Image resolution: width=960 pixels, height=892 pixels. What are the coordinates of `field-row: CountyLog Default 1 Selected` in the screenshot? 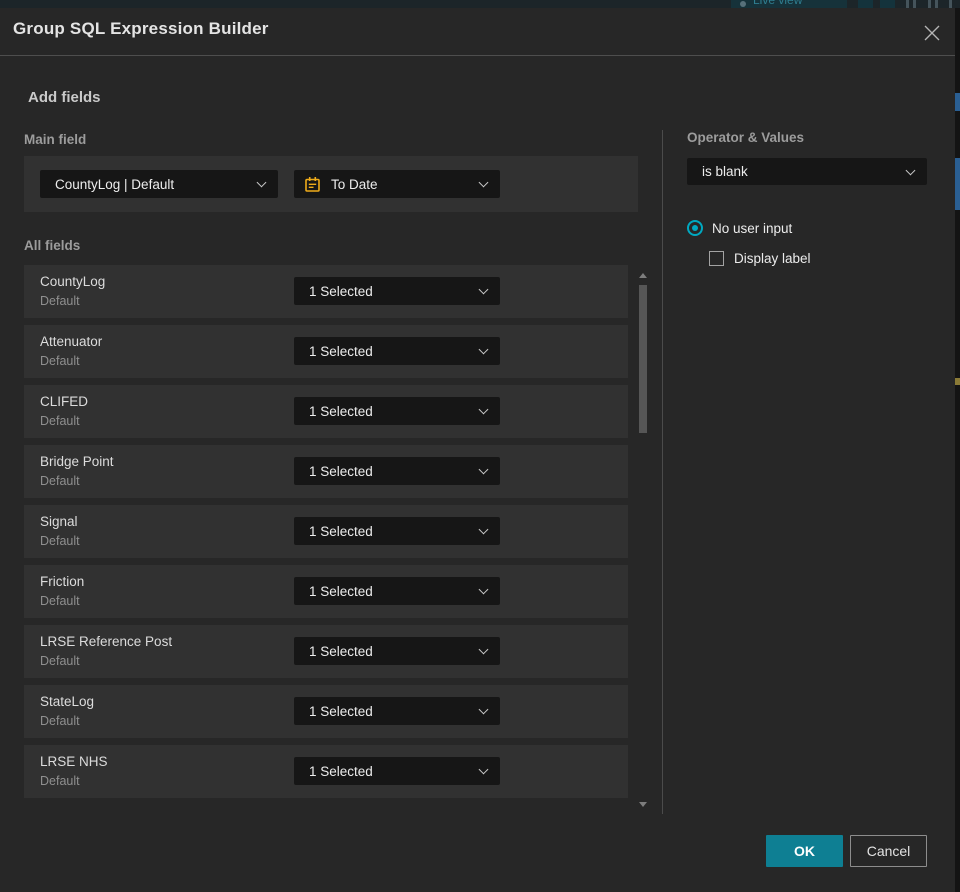 It's located at (326, 291).